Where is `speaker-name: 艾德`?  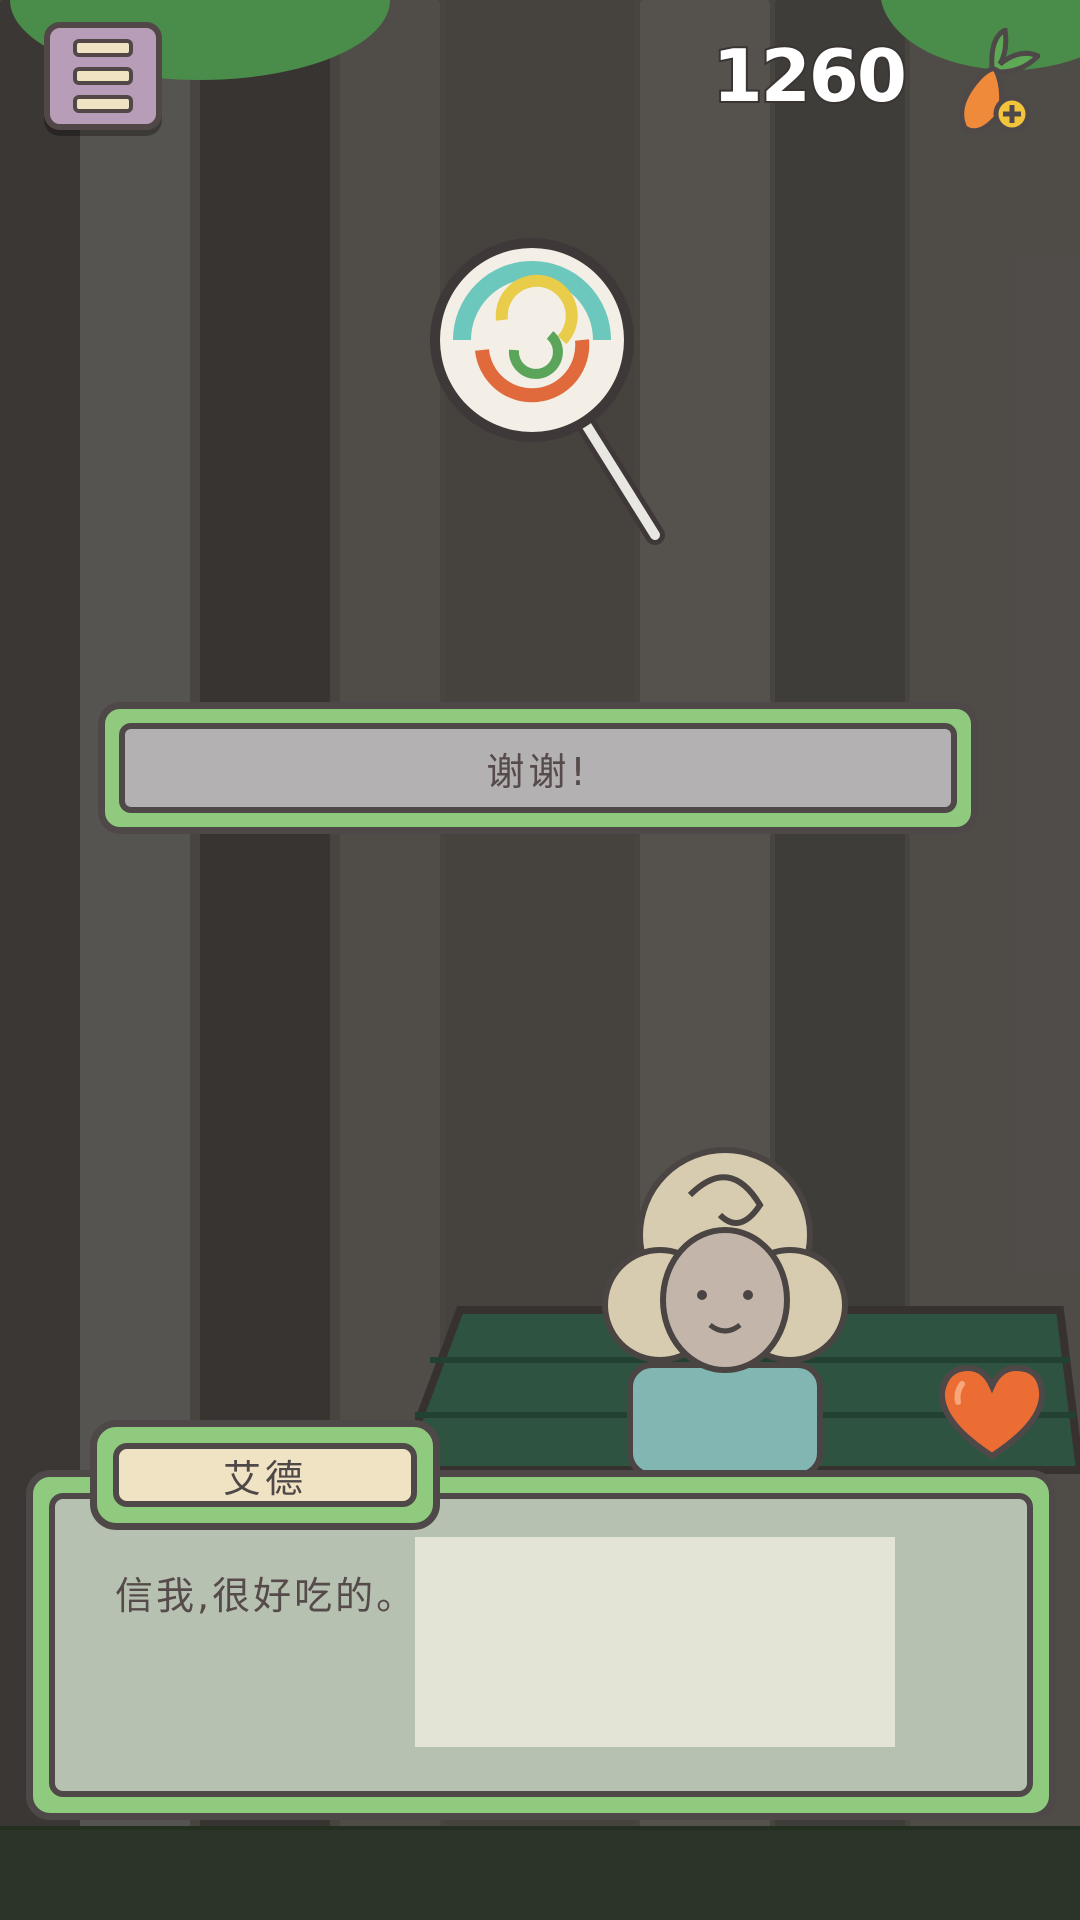
speaker-name: 艾德 is located at coordinates (265, 1475).